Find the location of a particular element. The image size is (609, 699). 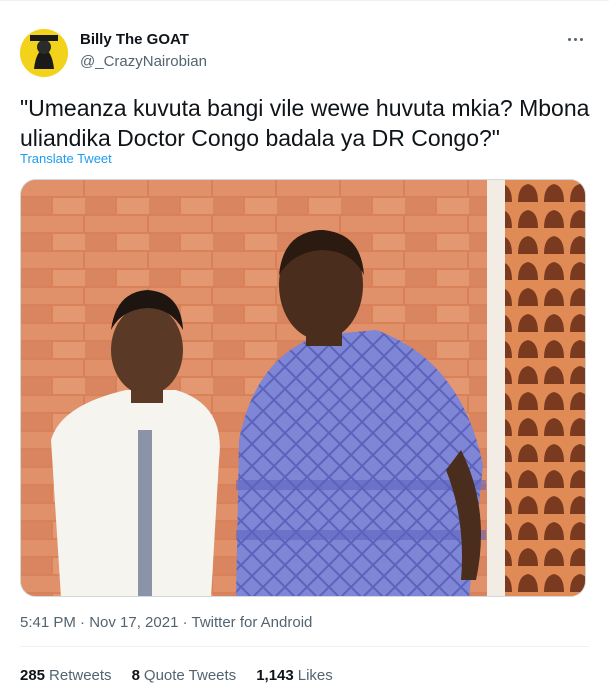

retweets-count: 285 is located at coordinates (33, 675).